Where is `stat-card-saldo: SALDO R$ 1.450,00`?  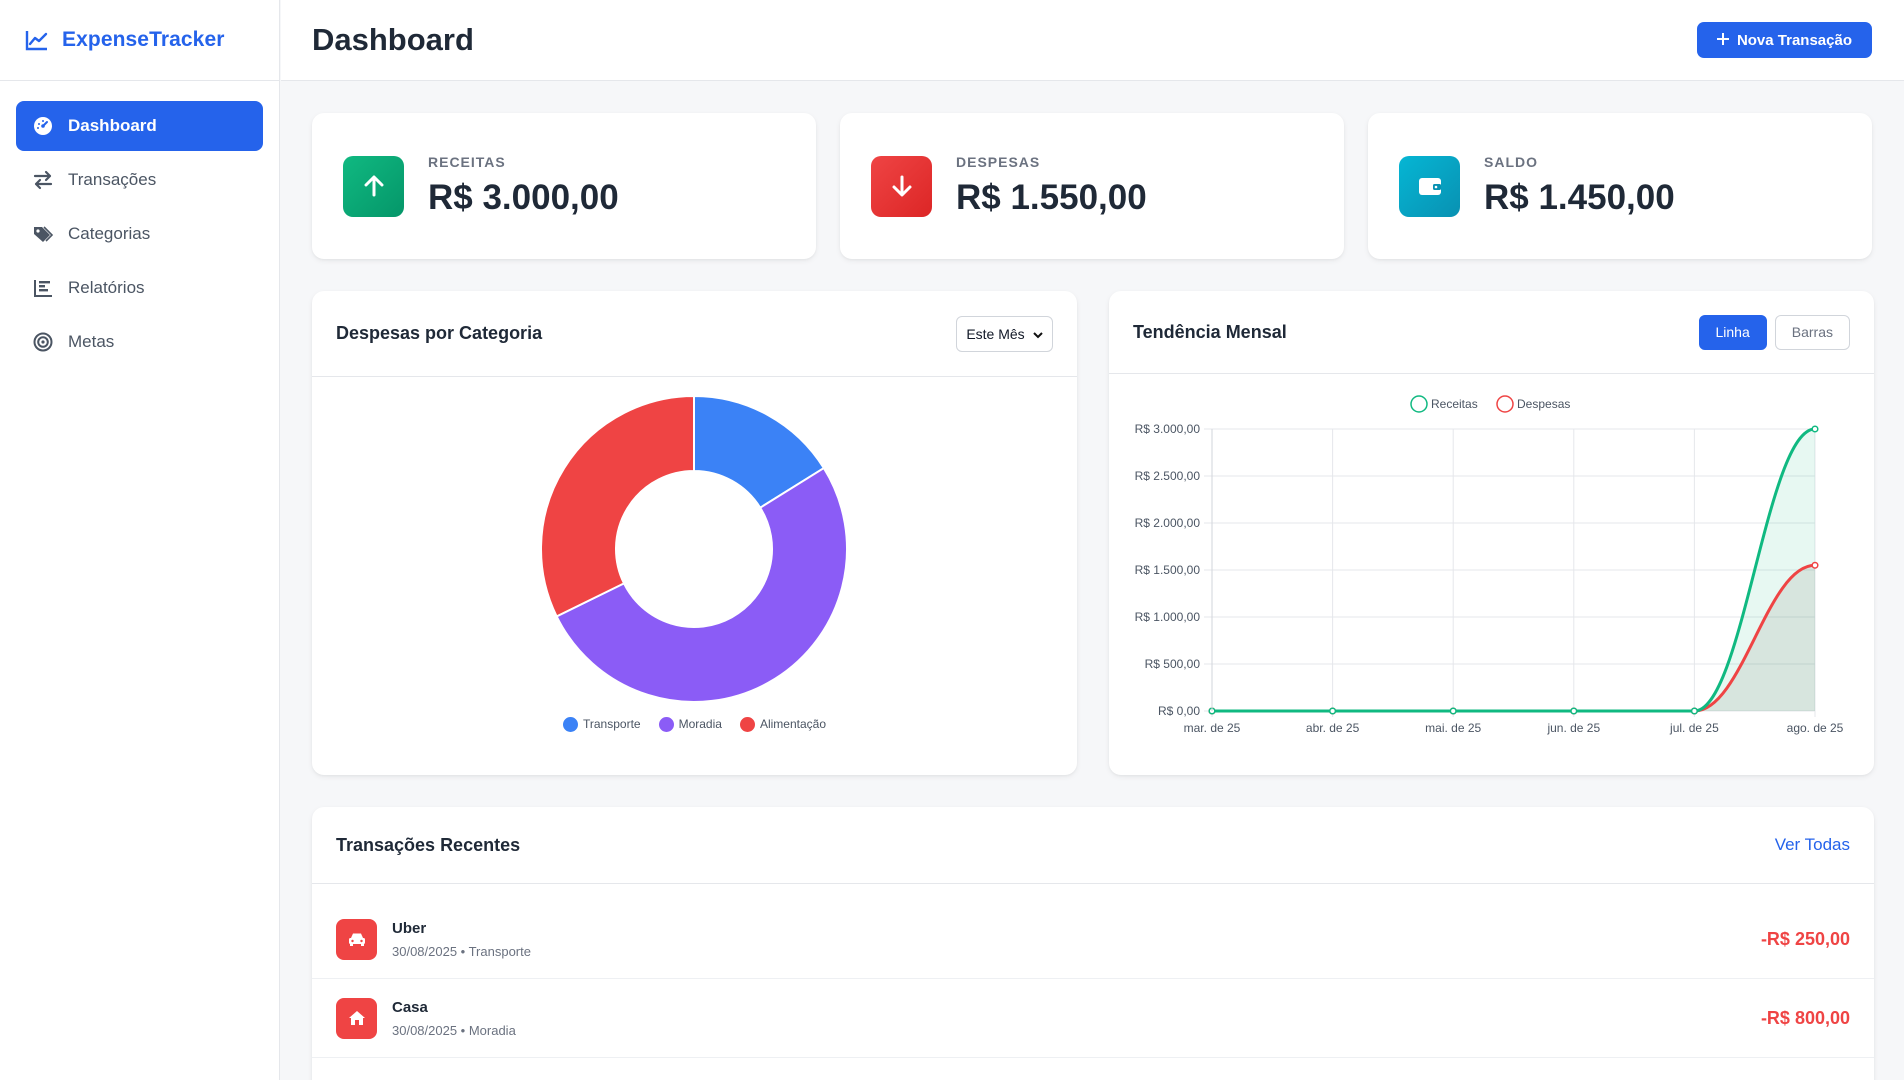
stat-card-saldo: SALDO R$ 1.450,00 is located at coordinates (1620, 186).